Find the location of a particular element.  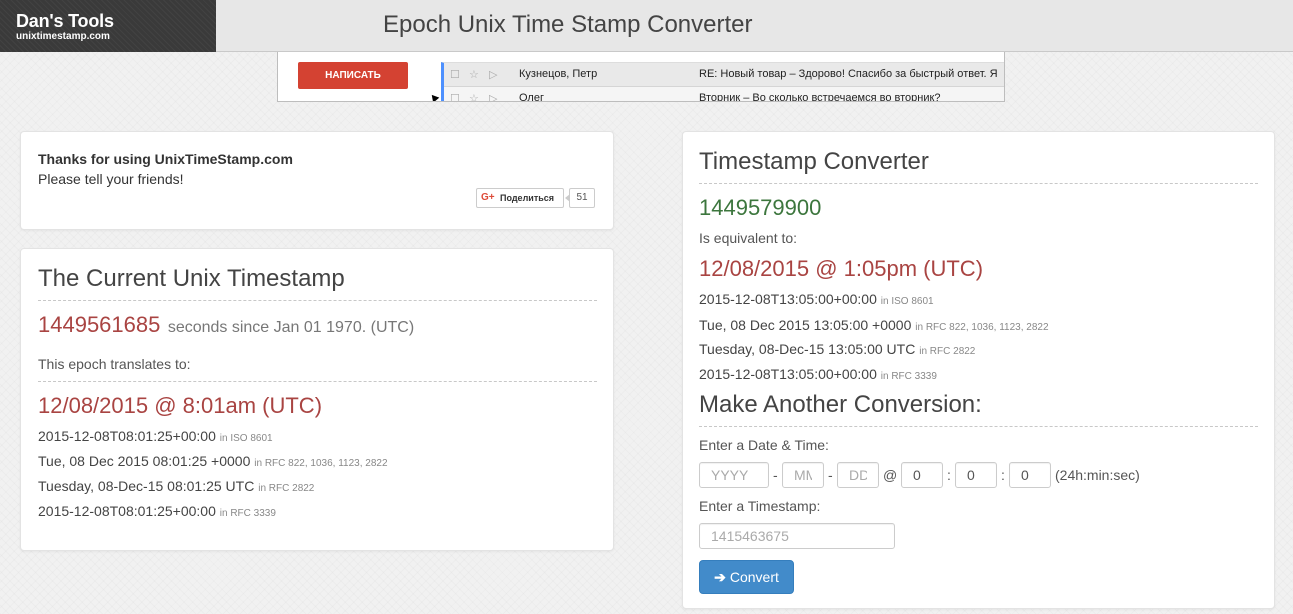

convert-label: Convert is located at coordinates (754, 576).